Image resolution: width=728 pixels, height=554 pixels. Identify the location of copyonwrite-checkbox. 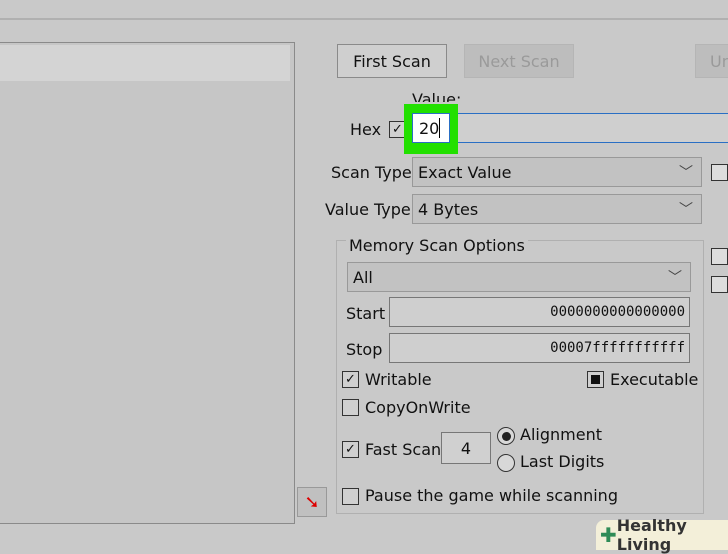
(350, 407).